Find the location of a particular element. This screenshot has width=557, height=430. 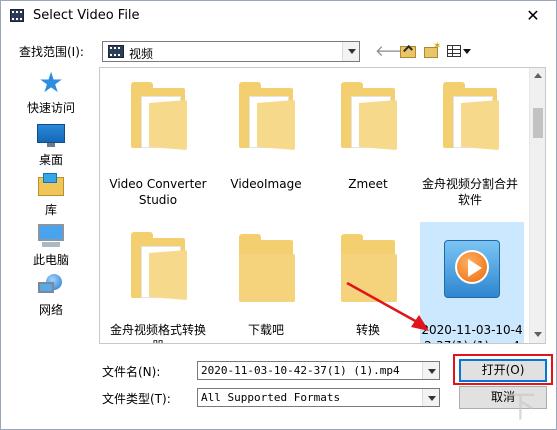

up-folder-icon is located at coordinates (408, 51).